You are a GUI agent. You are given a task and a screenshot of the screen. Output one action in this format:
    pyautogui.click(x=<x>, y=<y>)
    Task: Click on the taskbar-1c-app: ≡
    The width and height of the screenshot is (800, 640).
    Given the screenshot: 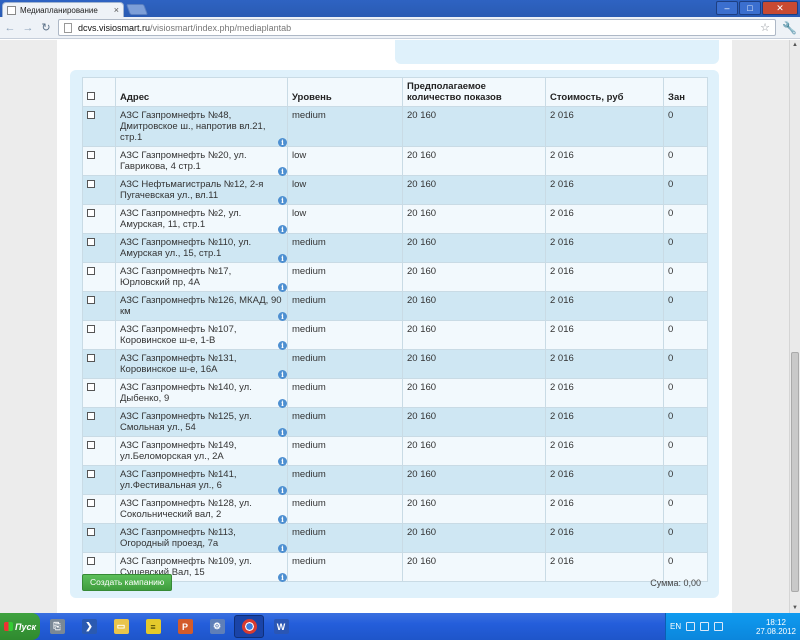 What is the action you would take?
    pyautogui.click(x=153, y=626)
    